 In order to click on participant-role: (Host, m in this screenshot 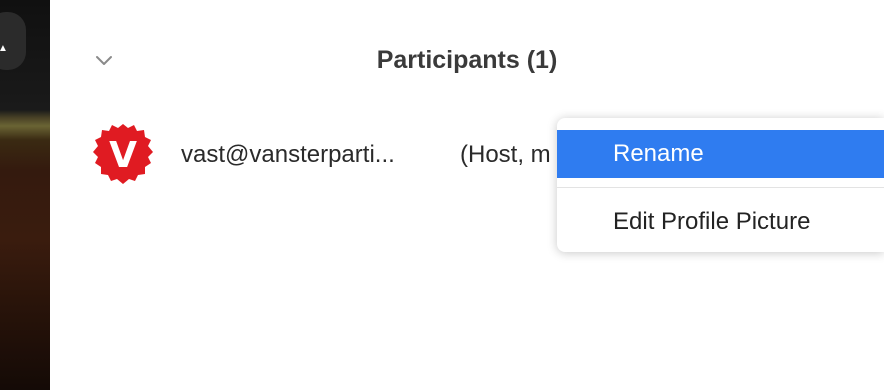, I will do `click(505, 154)`.